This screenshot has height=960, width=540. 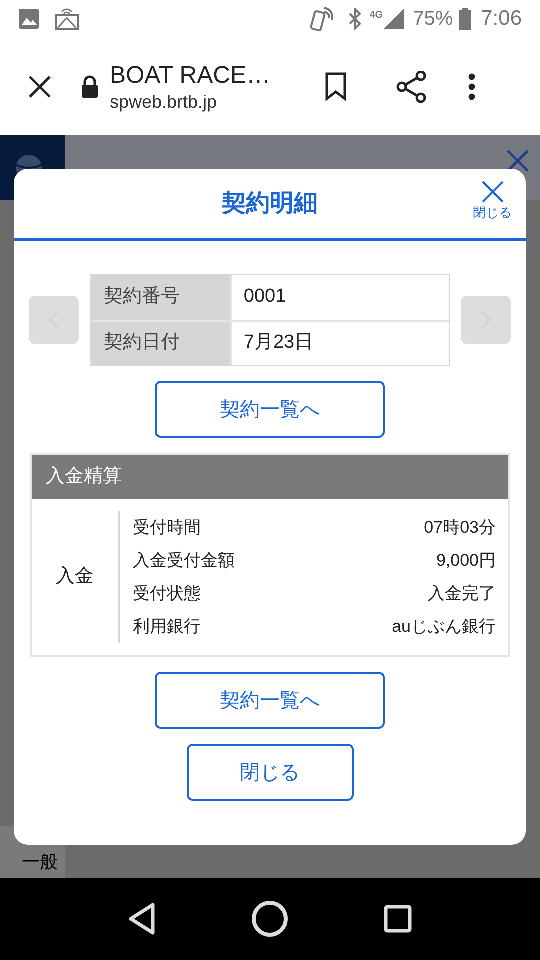 I want to click on detail-label: 受付時間, so click(x=167, y=527).